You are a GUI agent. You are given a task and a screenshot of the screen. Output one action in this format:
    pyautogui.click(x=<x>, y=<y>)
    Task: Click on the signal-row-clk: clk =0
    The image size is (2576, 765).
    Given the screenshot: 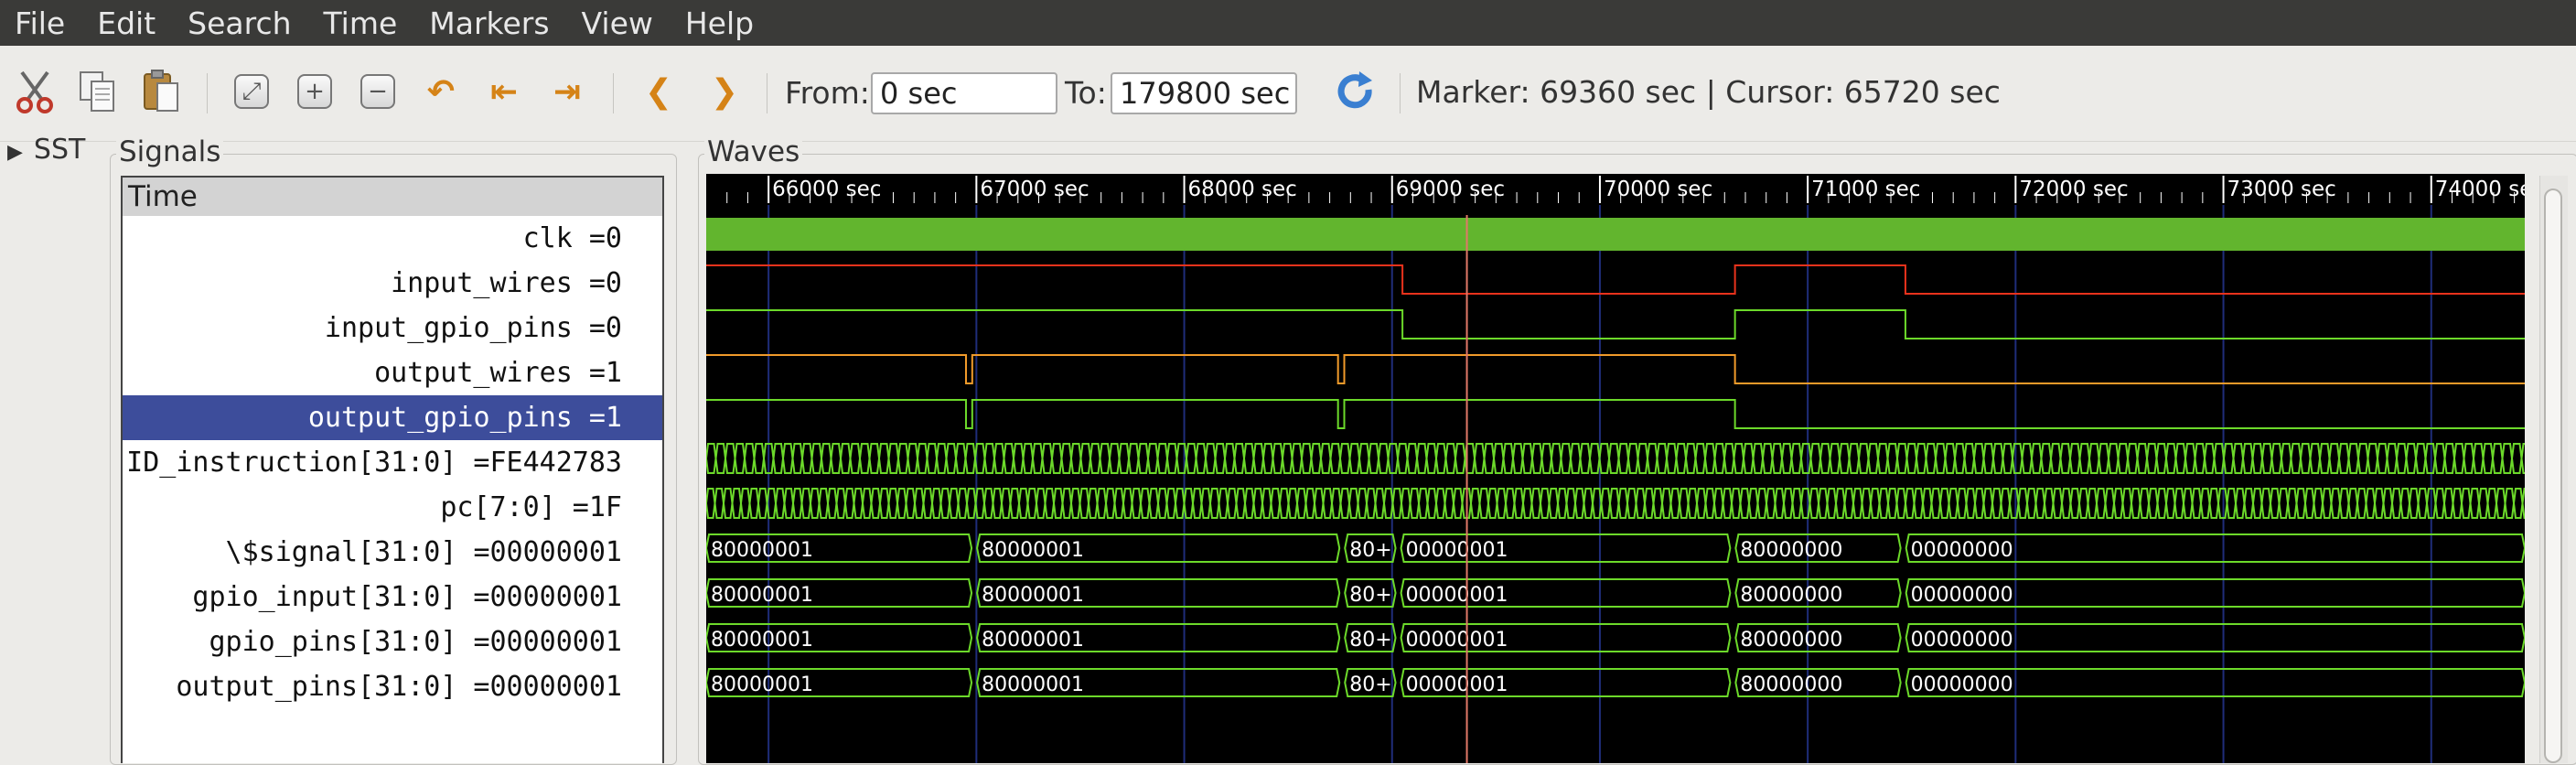 What is the action you would take?
    pyautogui.click(x=392, y=238)
    